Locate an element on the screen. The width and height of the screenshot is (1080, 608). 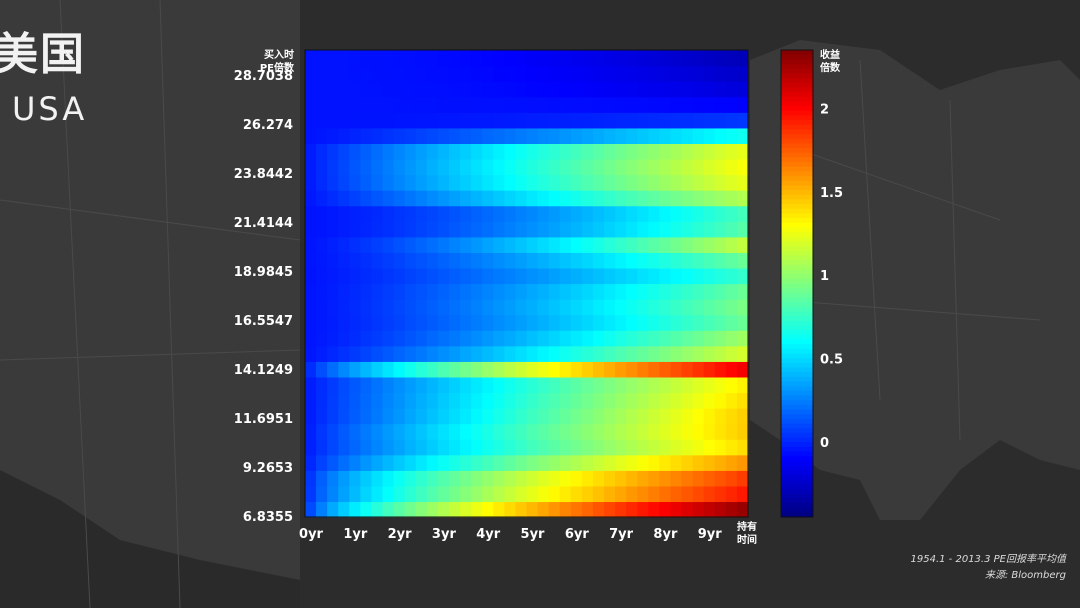
y-tick-label: 6.8355 is located at coordinates (268, 517).